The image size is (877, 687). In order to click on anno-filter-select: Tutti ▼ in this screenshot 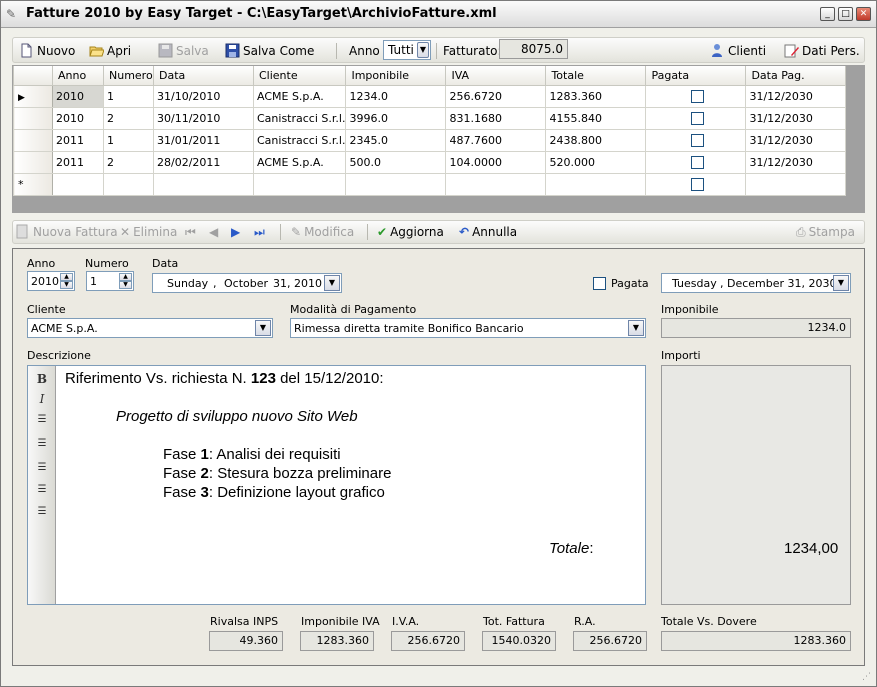, I will do `click(407, 50)`.